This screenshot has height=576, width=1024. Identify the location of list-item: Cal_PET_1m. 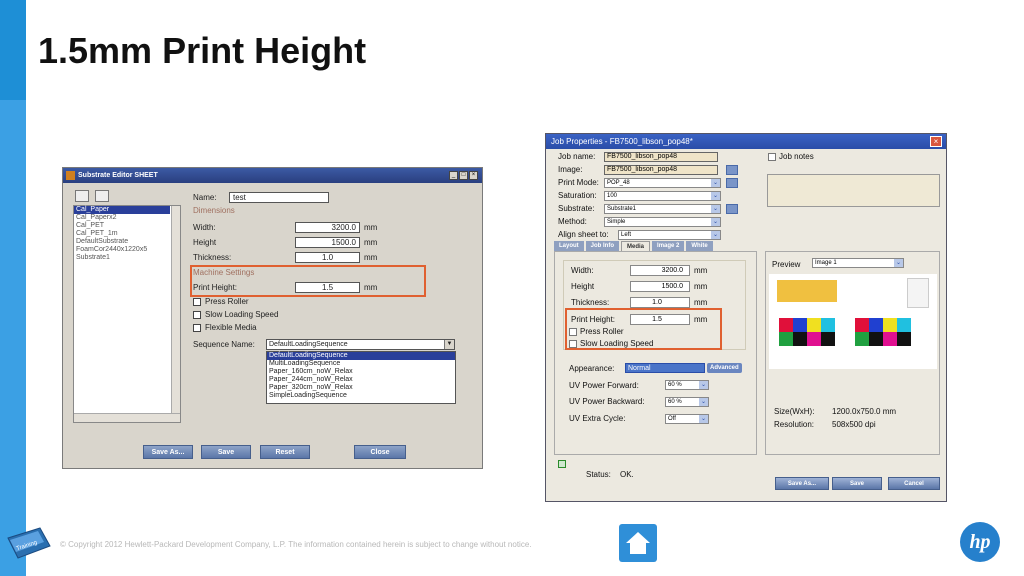
(127, 234).